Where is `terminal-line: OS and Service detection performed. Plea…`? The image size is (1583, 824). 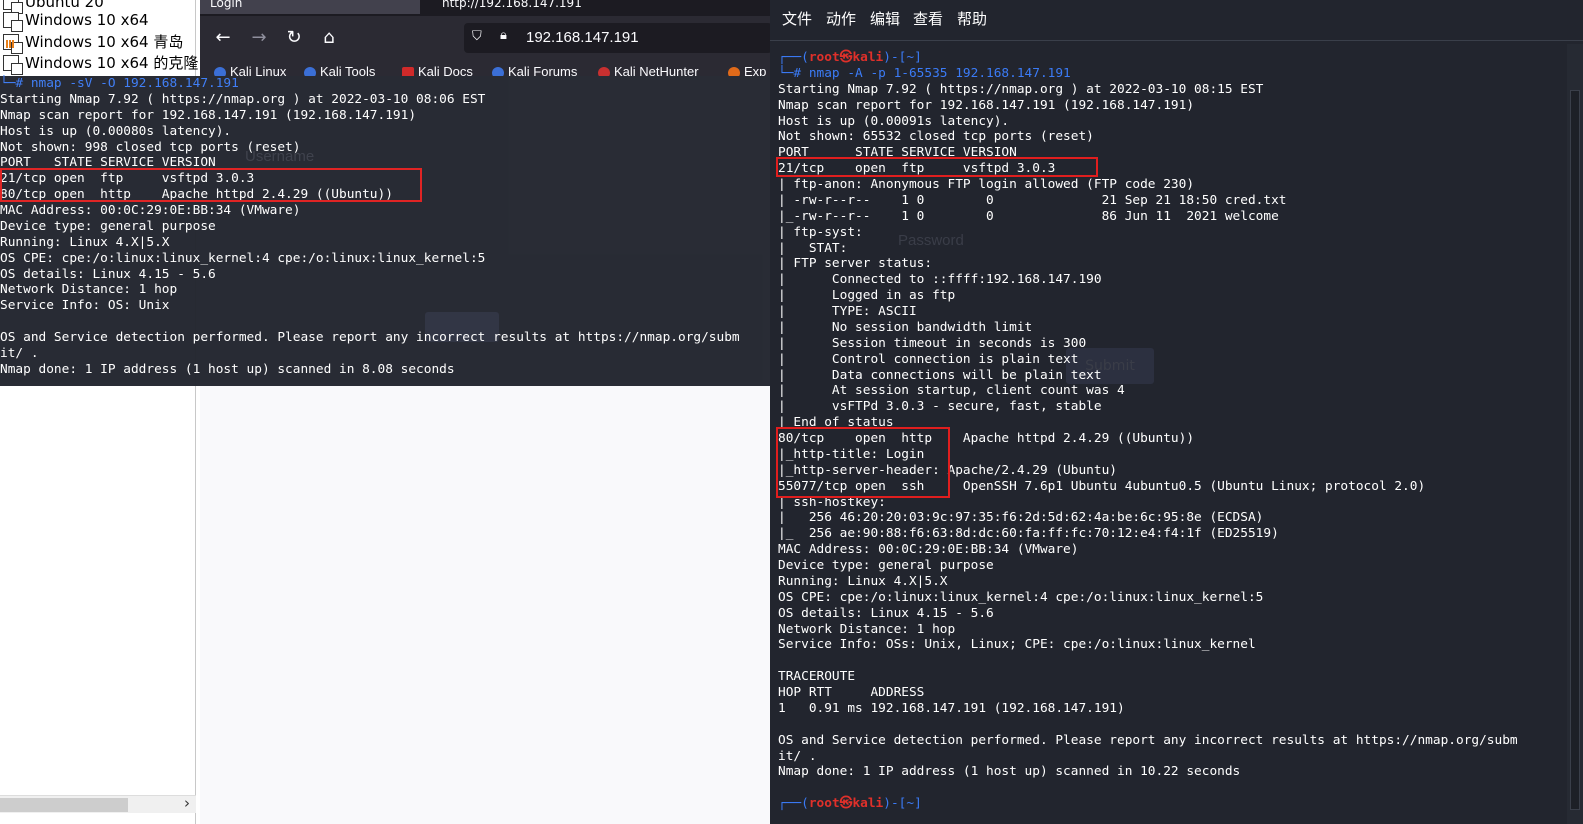 terminal-line: OS and Service detection performed. Plea… is located at coordinates (370, 337).